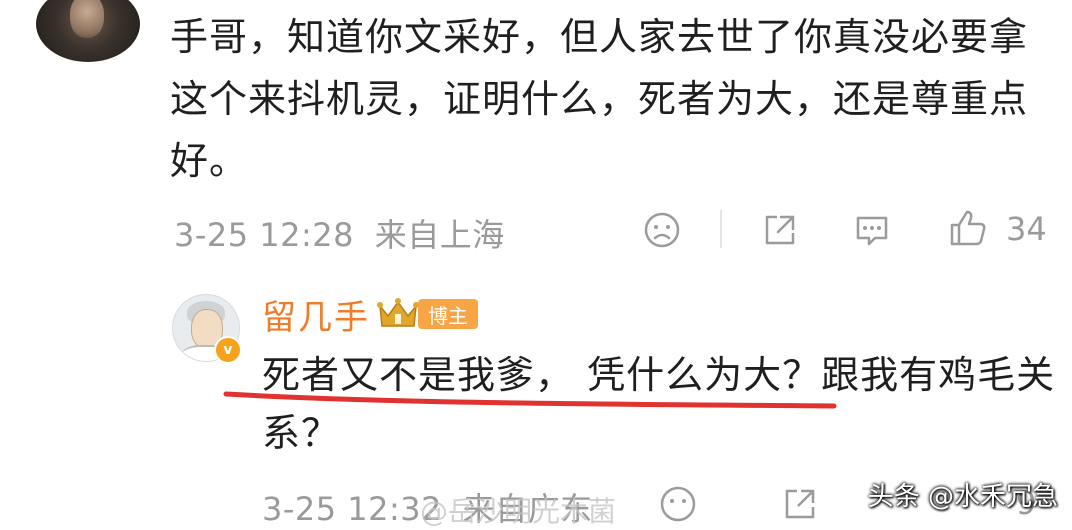  What do you see at coordinates (530, 400) in the screenshot?
I see `red-underline-annotation` at bounding box center [530, 400].